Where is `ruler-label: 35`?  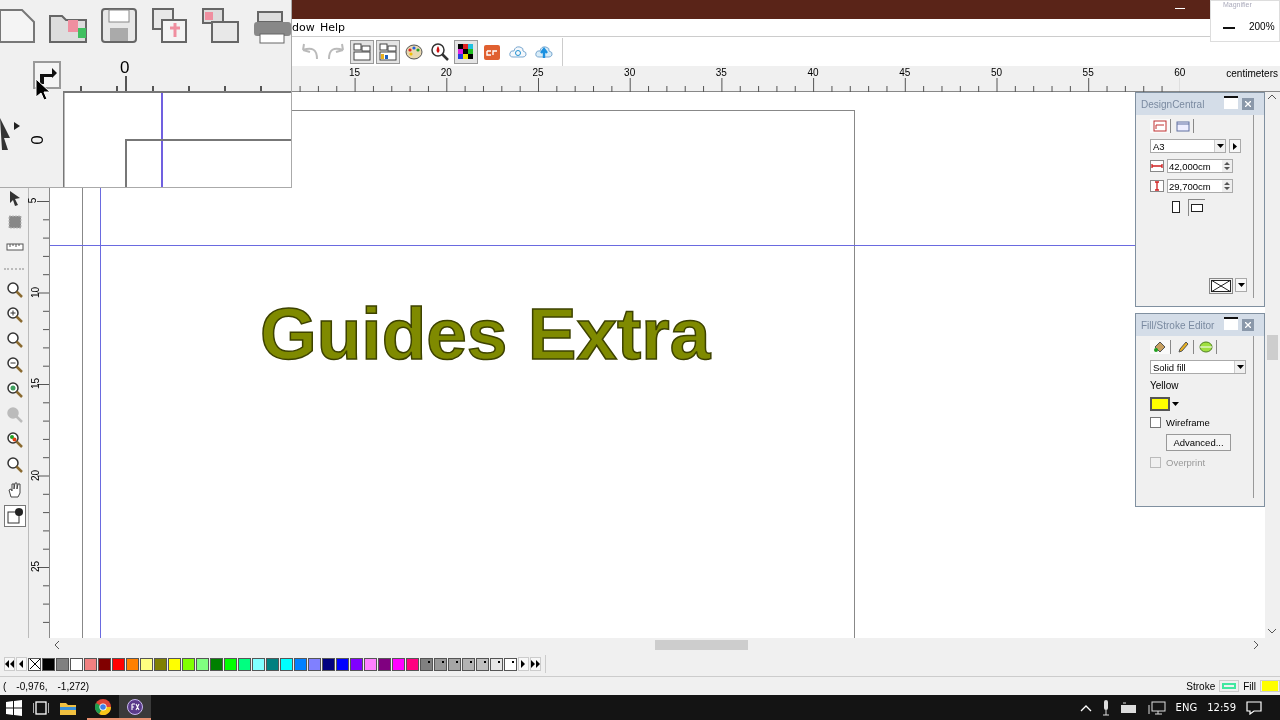 ruler-label: 35 is located at coordinates (721, 72).